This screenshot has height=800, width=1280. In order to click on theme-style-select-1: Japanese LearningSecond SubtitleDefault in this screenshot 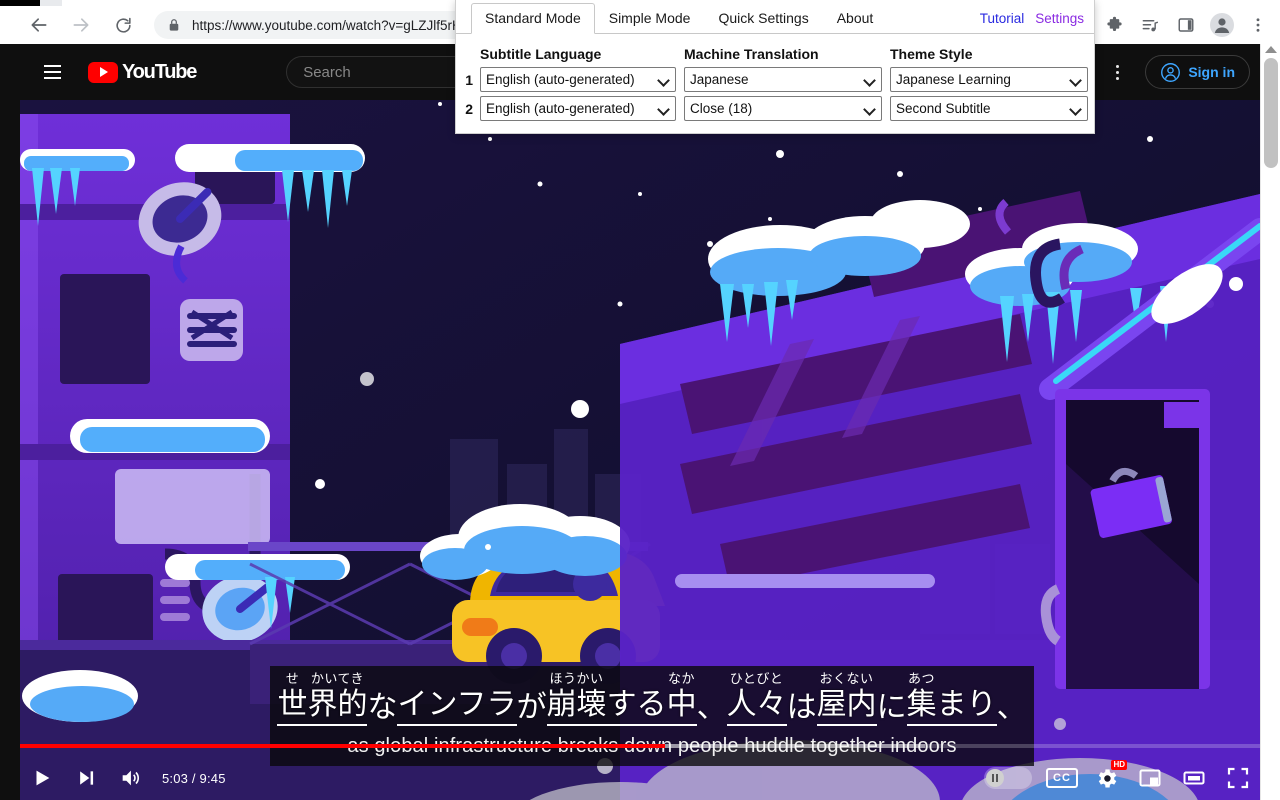, I will do `click(989, 79)`.